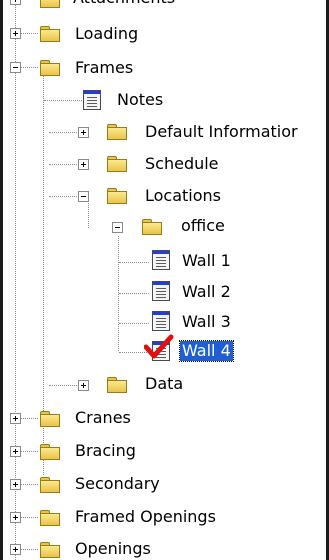 The image size is (329, 560). What do you see at coordinates (113, 549) in the screenshot?
I see `tree-item-openings: Openings` at bounding box center [113, 549].